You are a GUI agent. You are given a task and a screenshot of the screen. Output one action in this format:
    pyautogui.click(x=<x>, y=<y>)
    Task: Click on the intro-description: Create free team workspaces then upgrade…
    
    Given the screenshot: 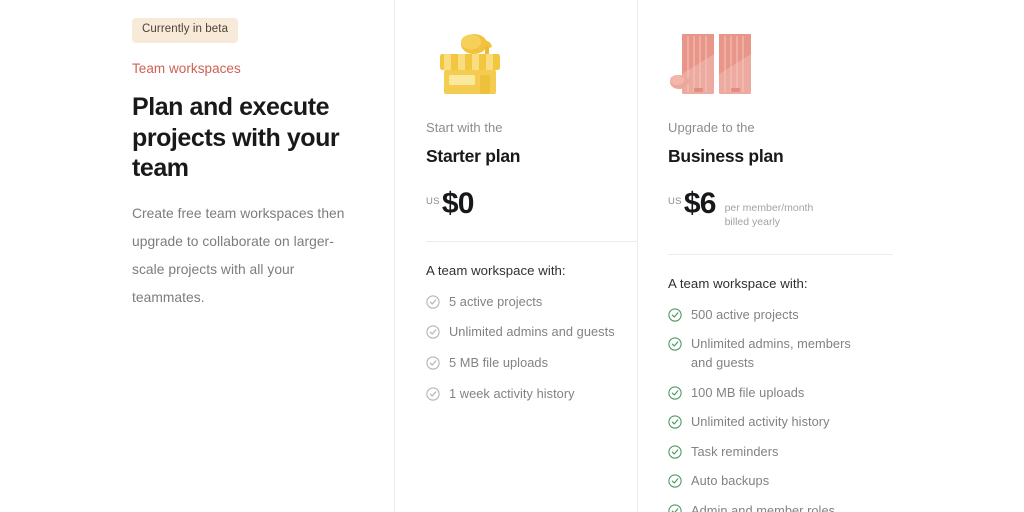 What is the action you would take?
    pyautogui.click(x=238, y=255)
    